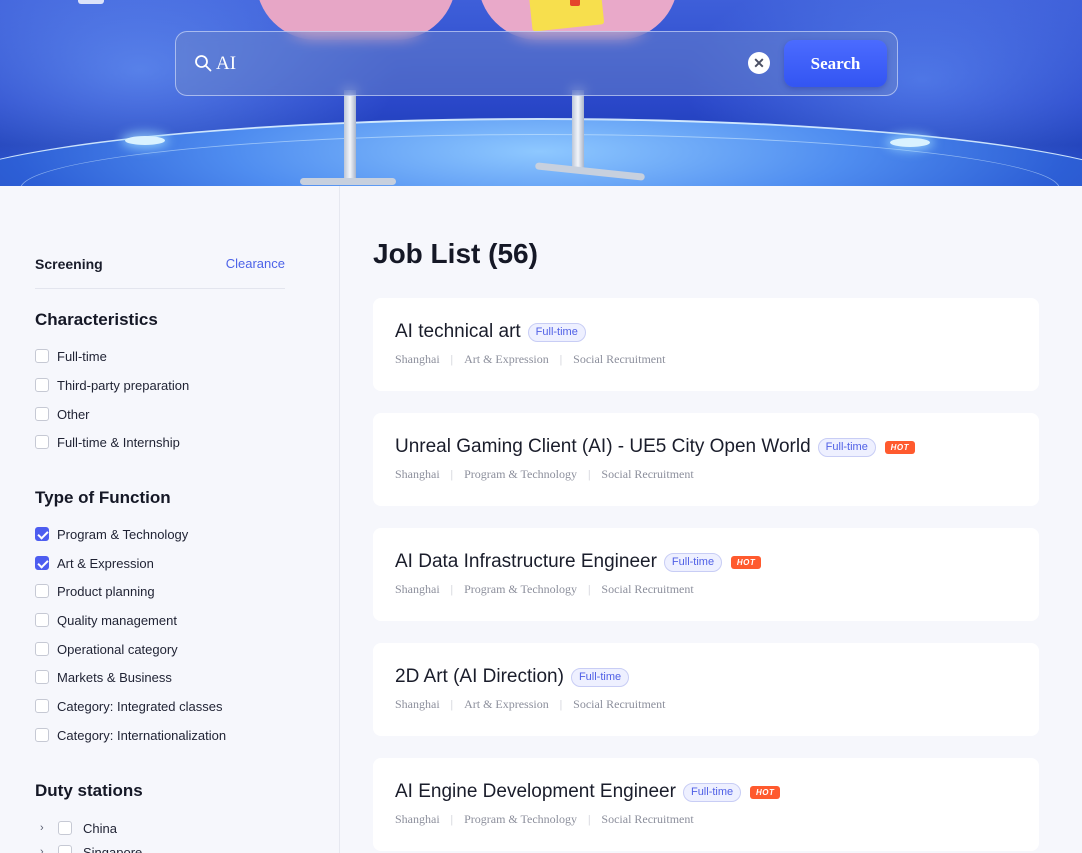 This screenshot has width=1082, height=853. Describe the element at coordinates (107, 442) in the screenshot. I see `filter-option-full-time-internship: Full-time & Internship` at that location.